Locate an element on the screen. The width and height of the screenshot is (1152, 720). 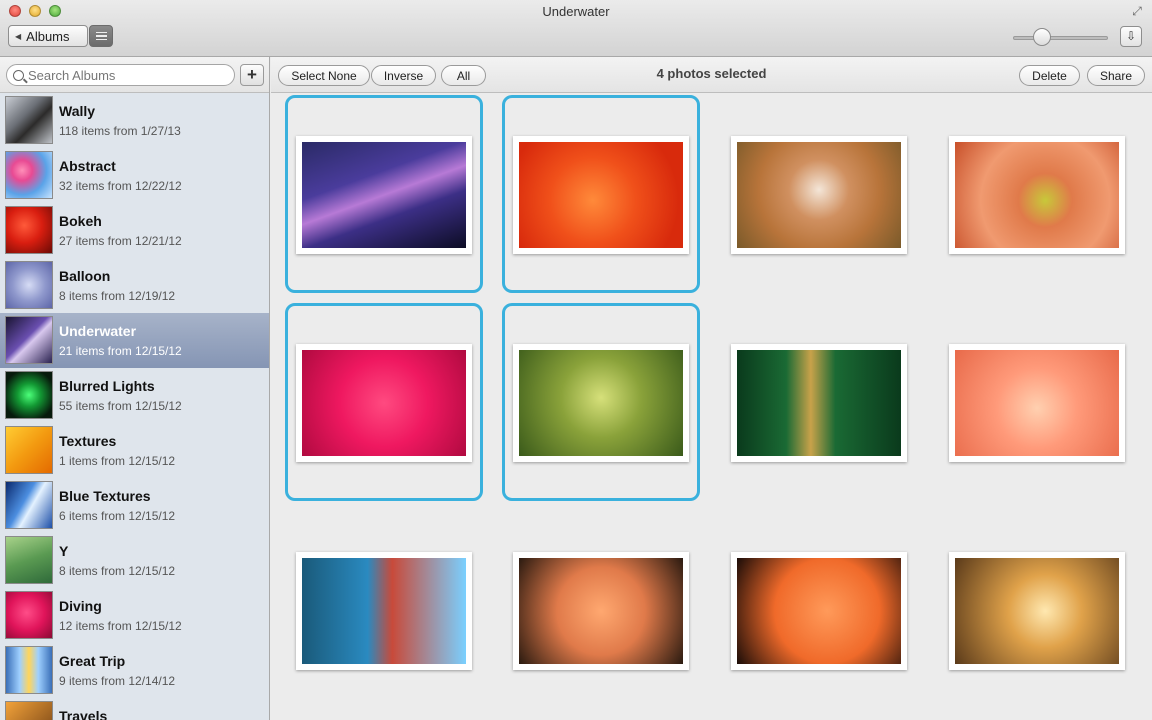
album-meta: 12 items from 12/15/12 is located at coordinates (120, 626).